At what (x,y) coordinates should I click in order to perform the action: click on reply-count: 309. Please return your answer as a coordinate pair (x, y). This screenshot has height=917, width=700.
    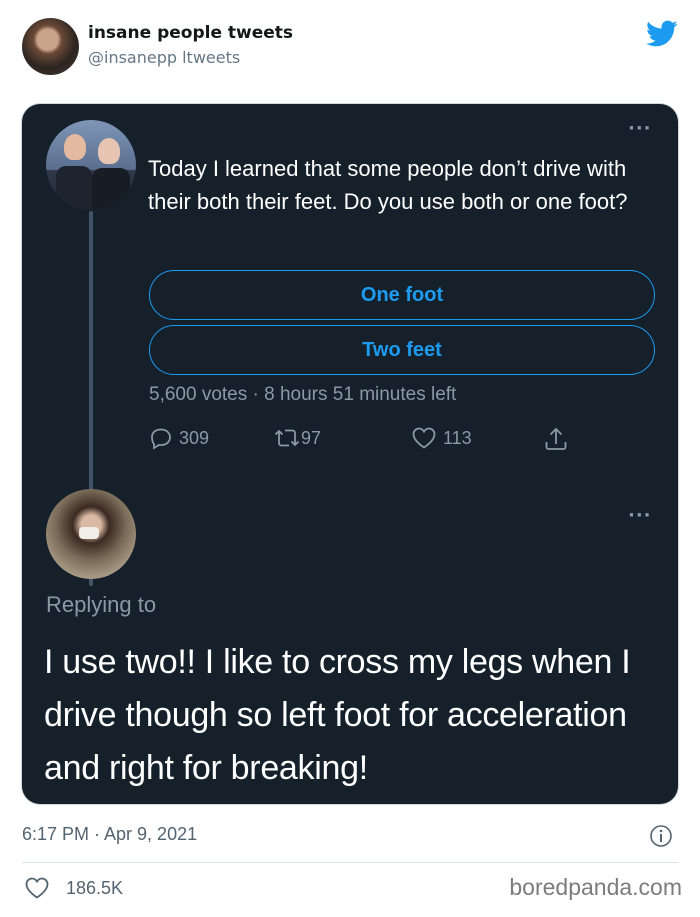
    Looking at the image, I should click on (194, 437).